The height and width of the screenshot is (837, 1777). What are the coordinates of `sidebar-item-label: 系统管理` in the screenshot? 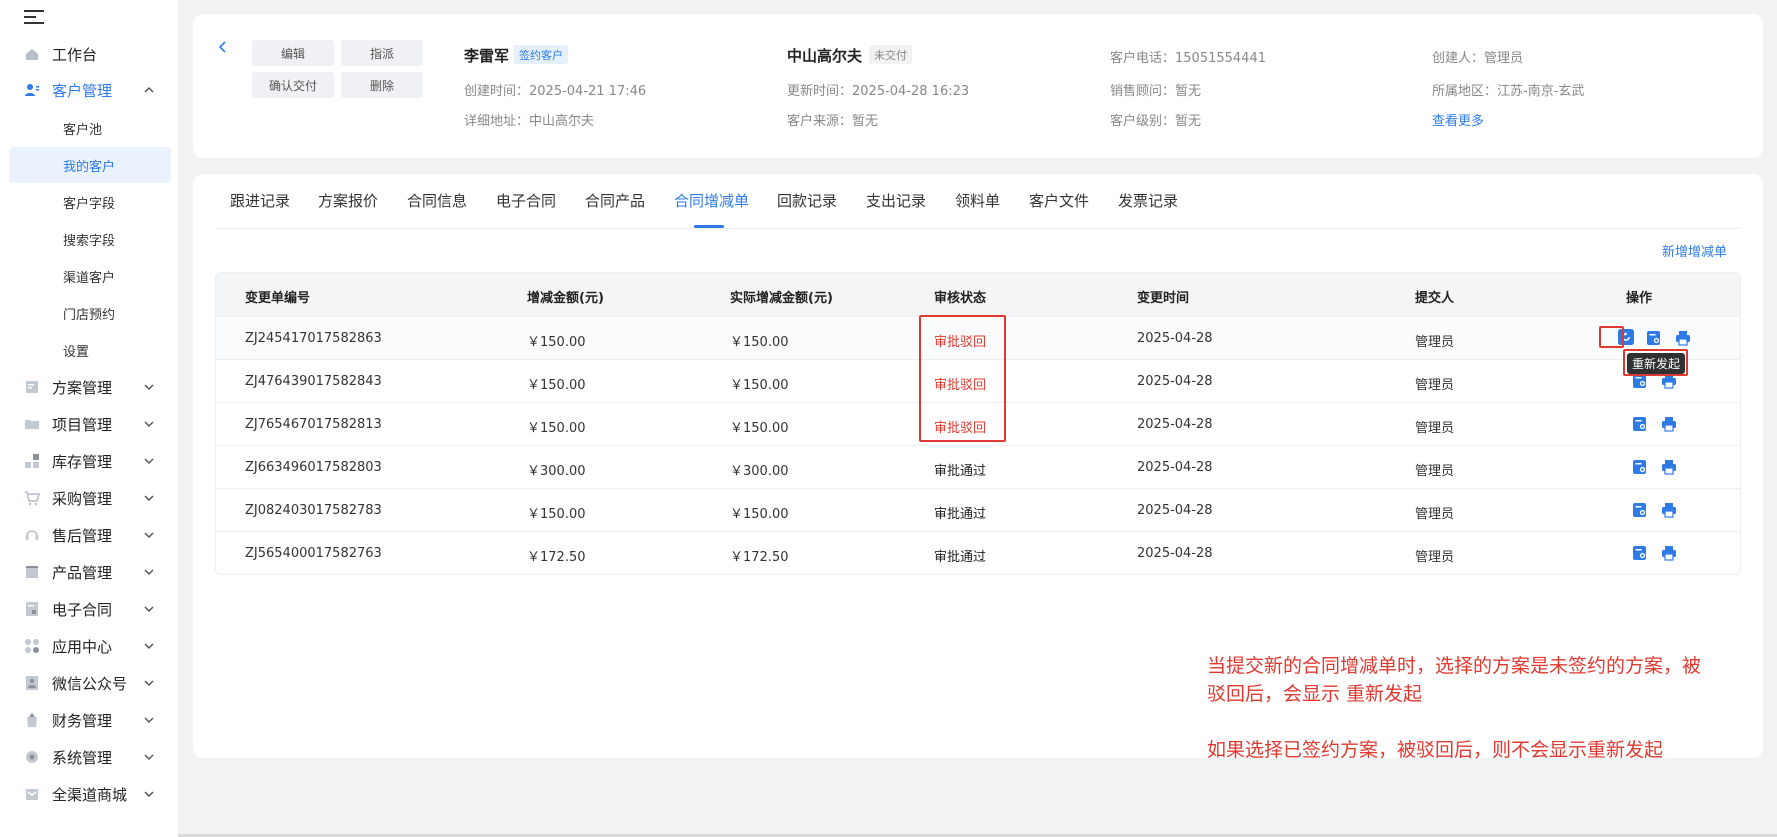 It's located at (82, 757).